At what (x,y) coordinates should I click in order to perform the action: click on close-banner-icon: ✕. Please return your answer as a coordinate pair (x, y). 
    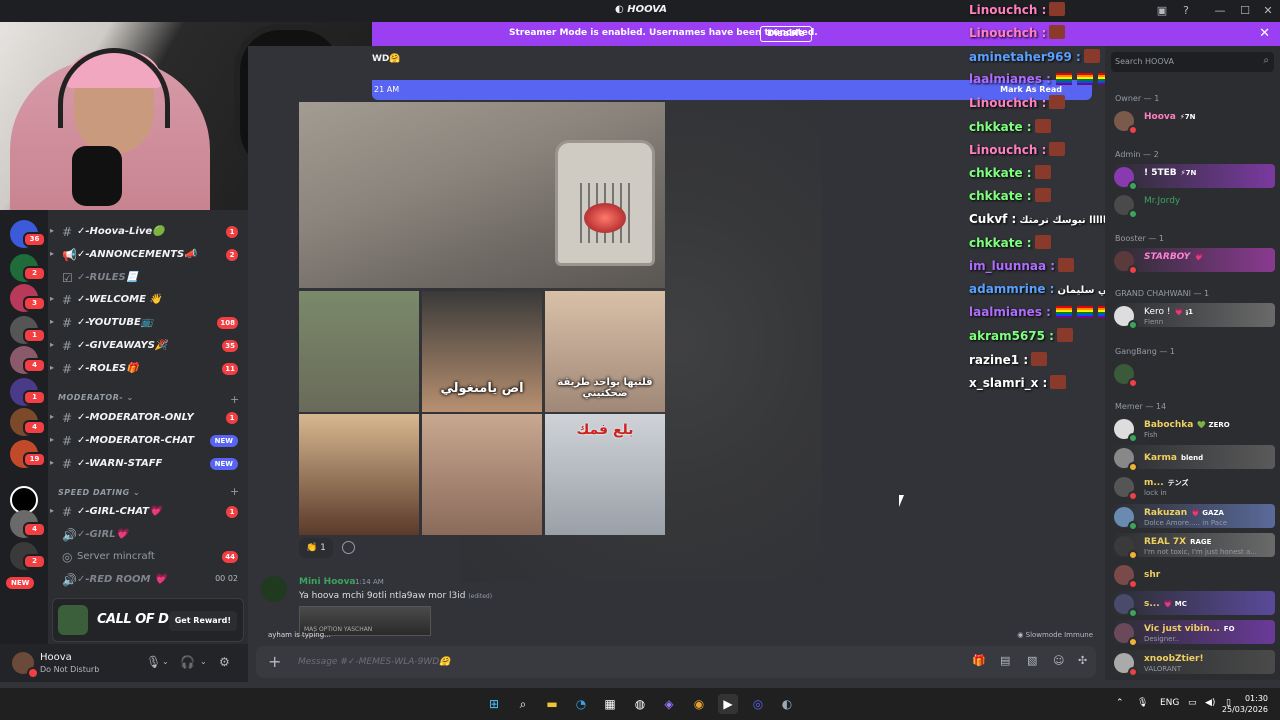
    Looking at the image, I should click on (1264, 33).